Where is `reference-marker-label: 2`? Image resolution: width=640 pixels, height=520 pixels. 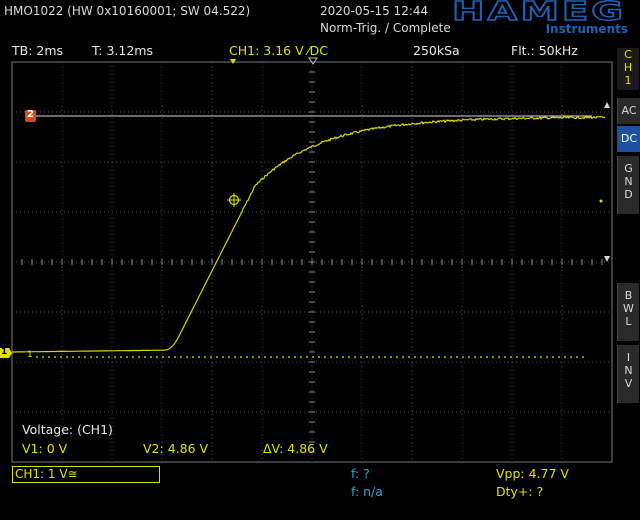
reference-marker-label: 2 is located at coordinates (30, 114).